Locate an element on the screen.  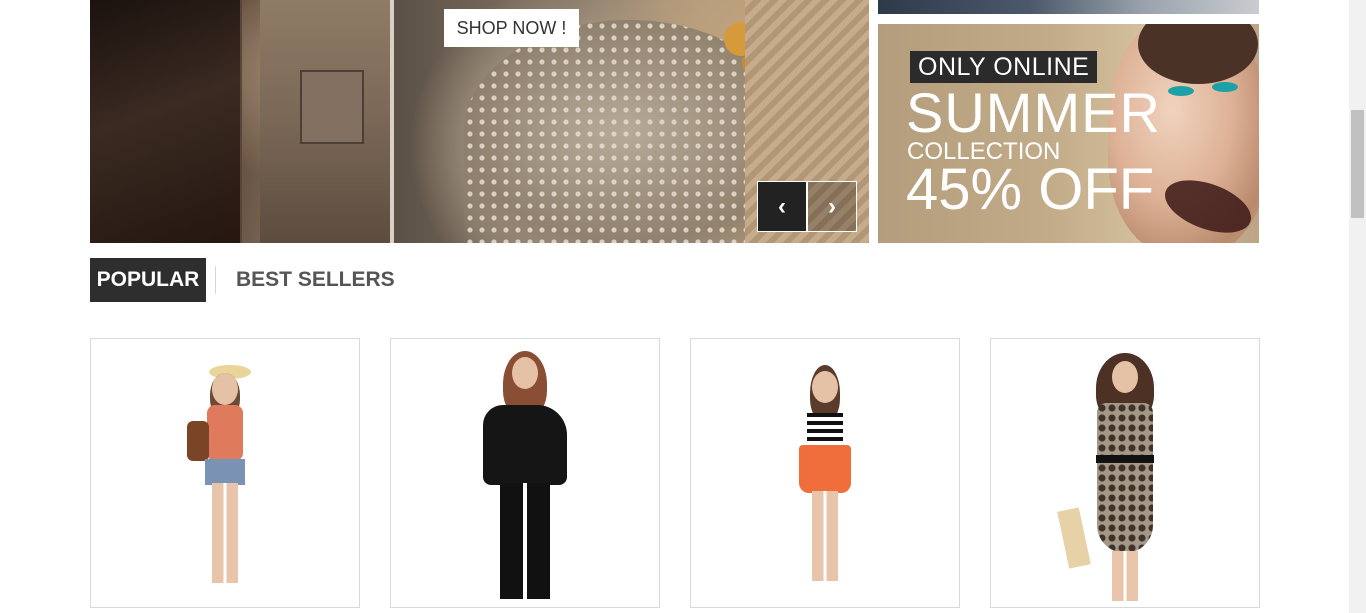
top-banner-image is located at coordinates (1068, 7).